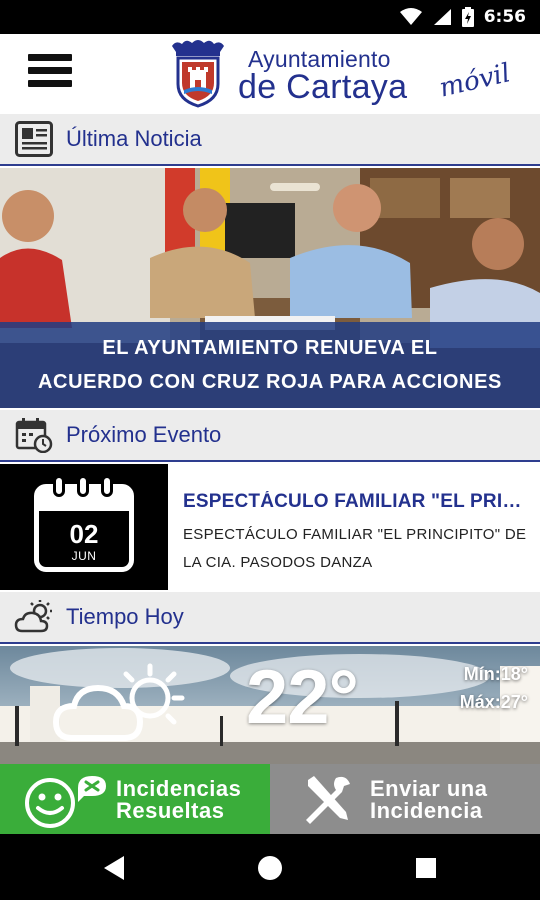 This screenshot has height=900, width=540. I want to click on system-nav-bar, so click(270, 867).